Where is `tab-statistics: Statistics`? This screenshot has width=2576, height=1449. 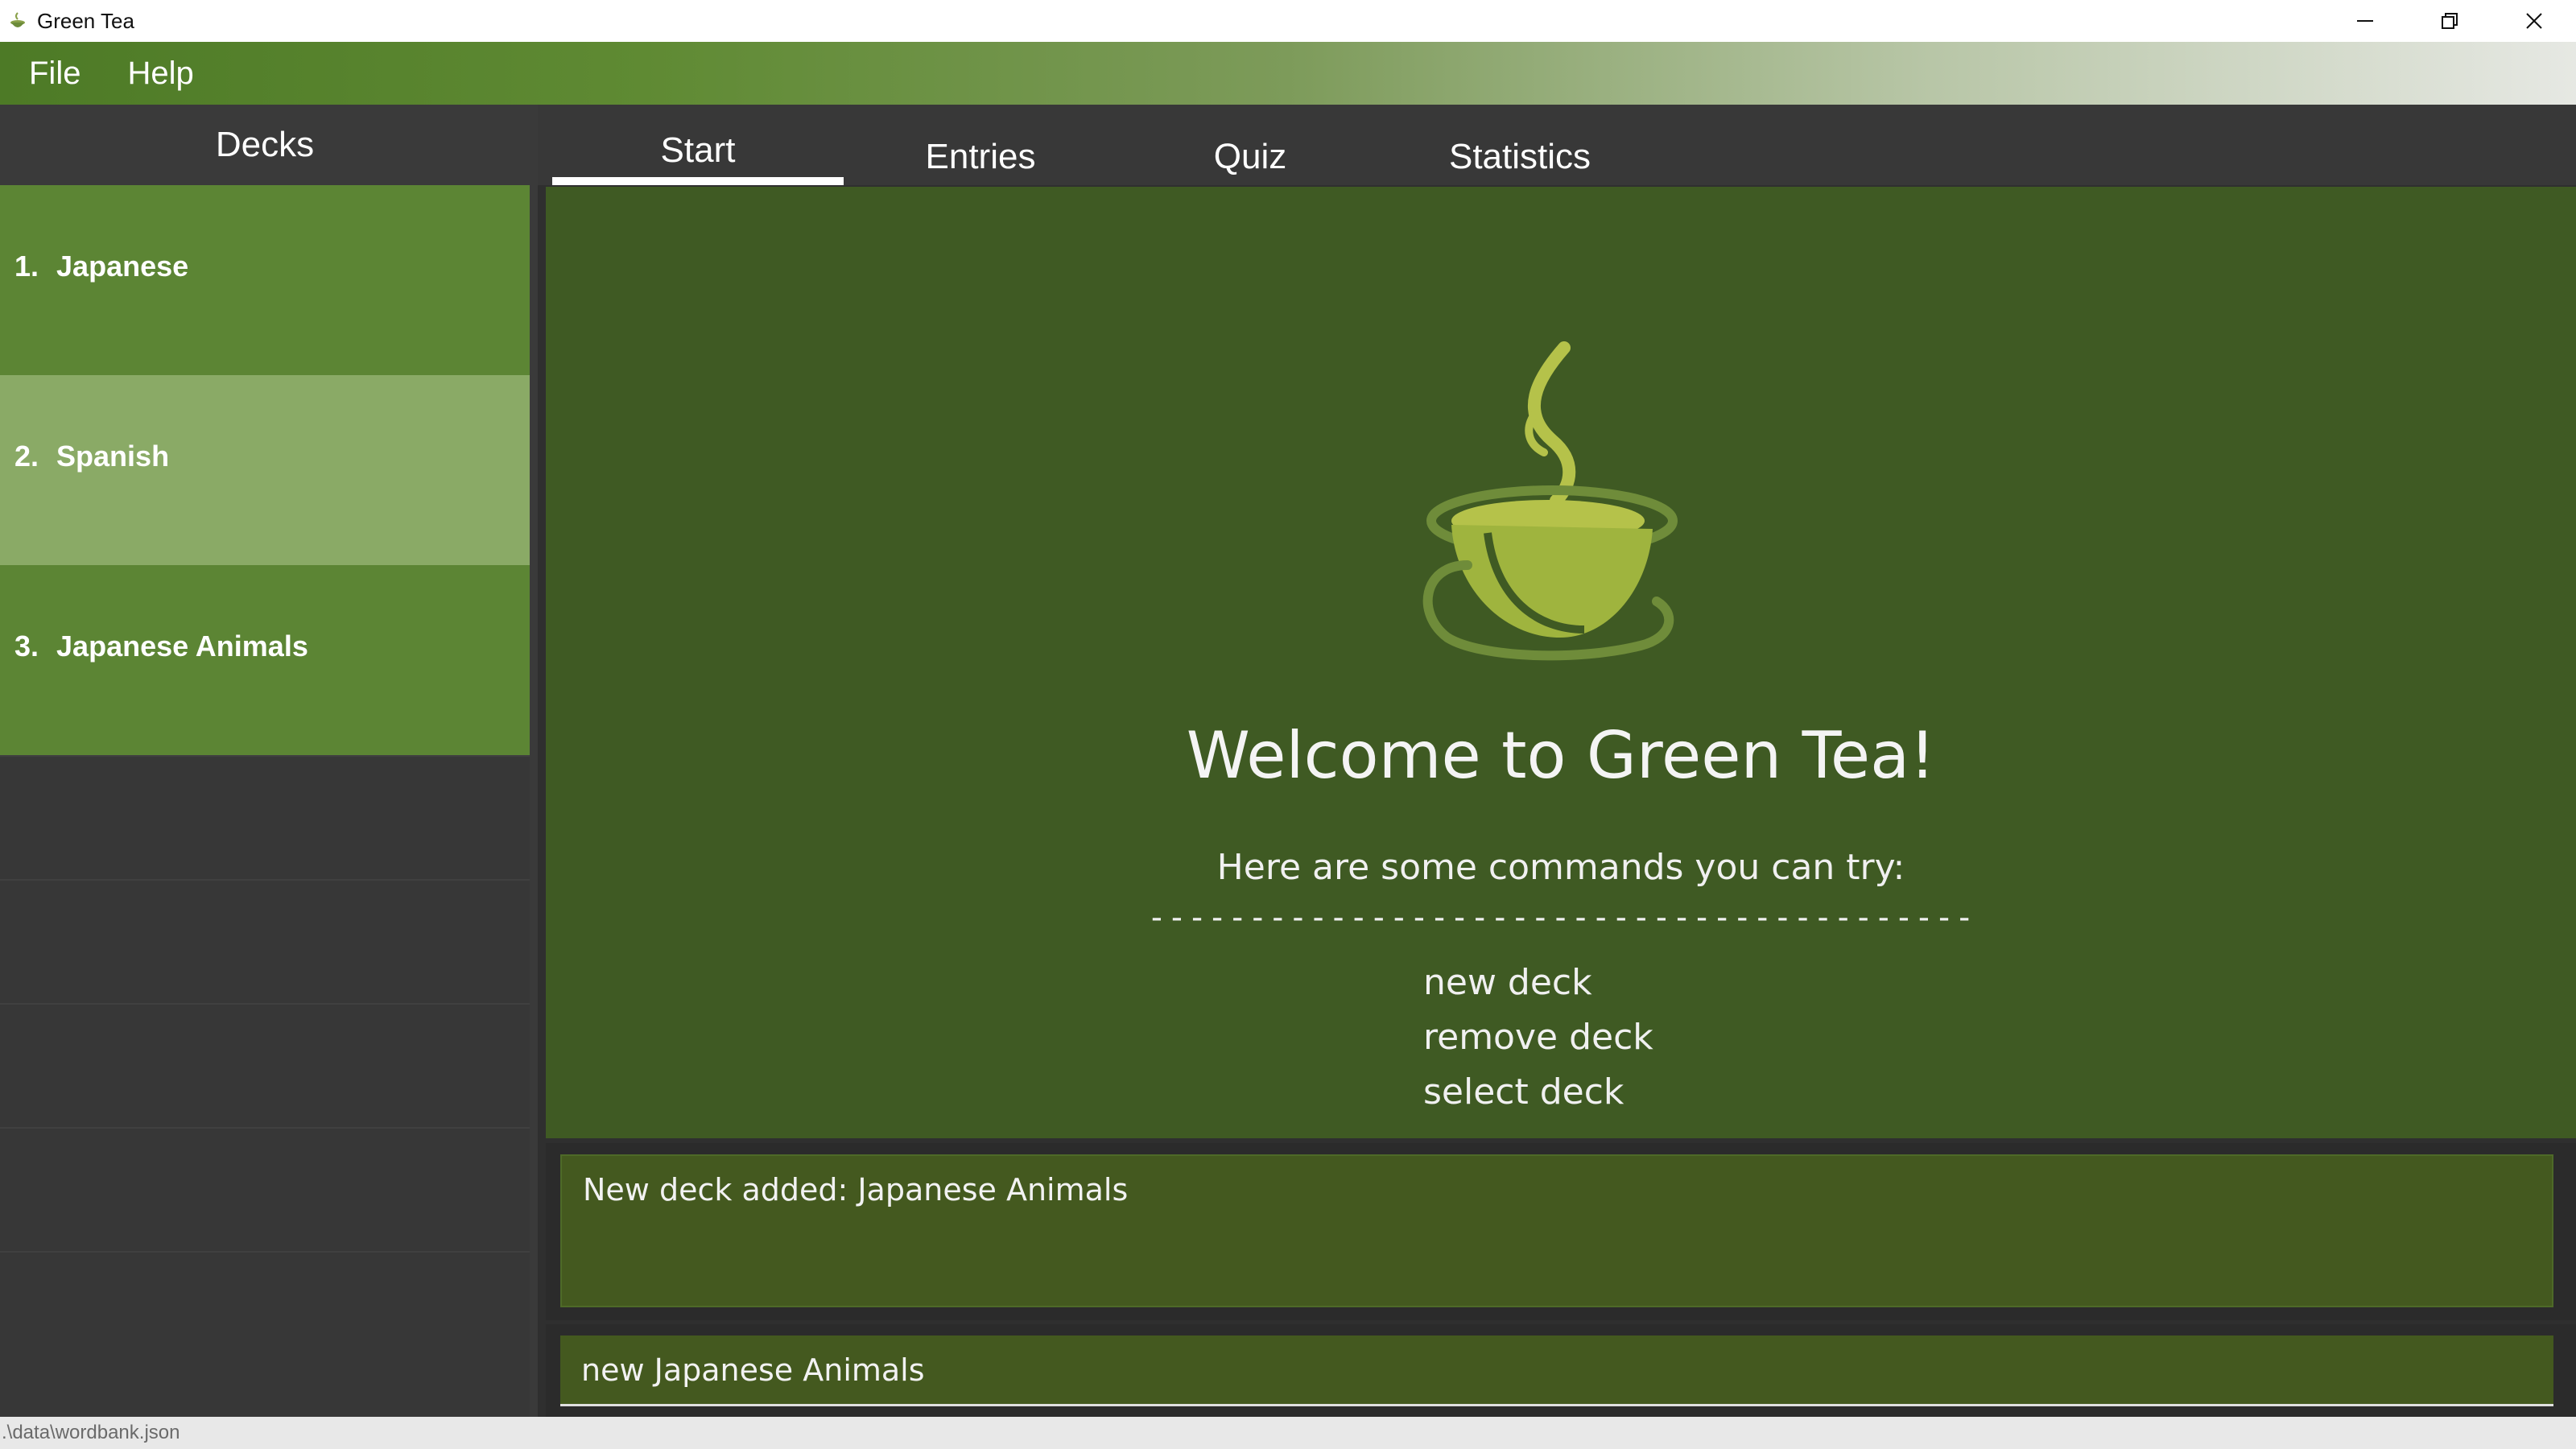 tab-statistics: Statistics is located at coordinates (1520, 145).